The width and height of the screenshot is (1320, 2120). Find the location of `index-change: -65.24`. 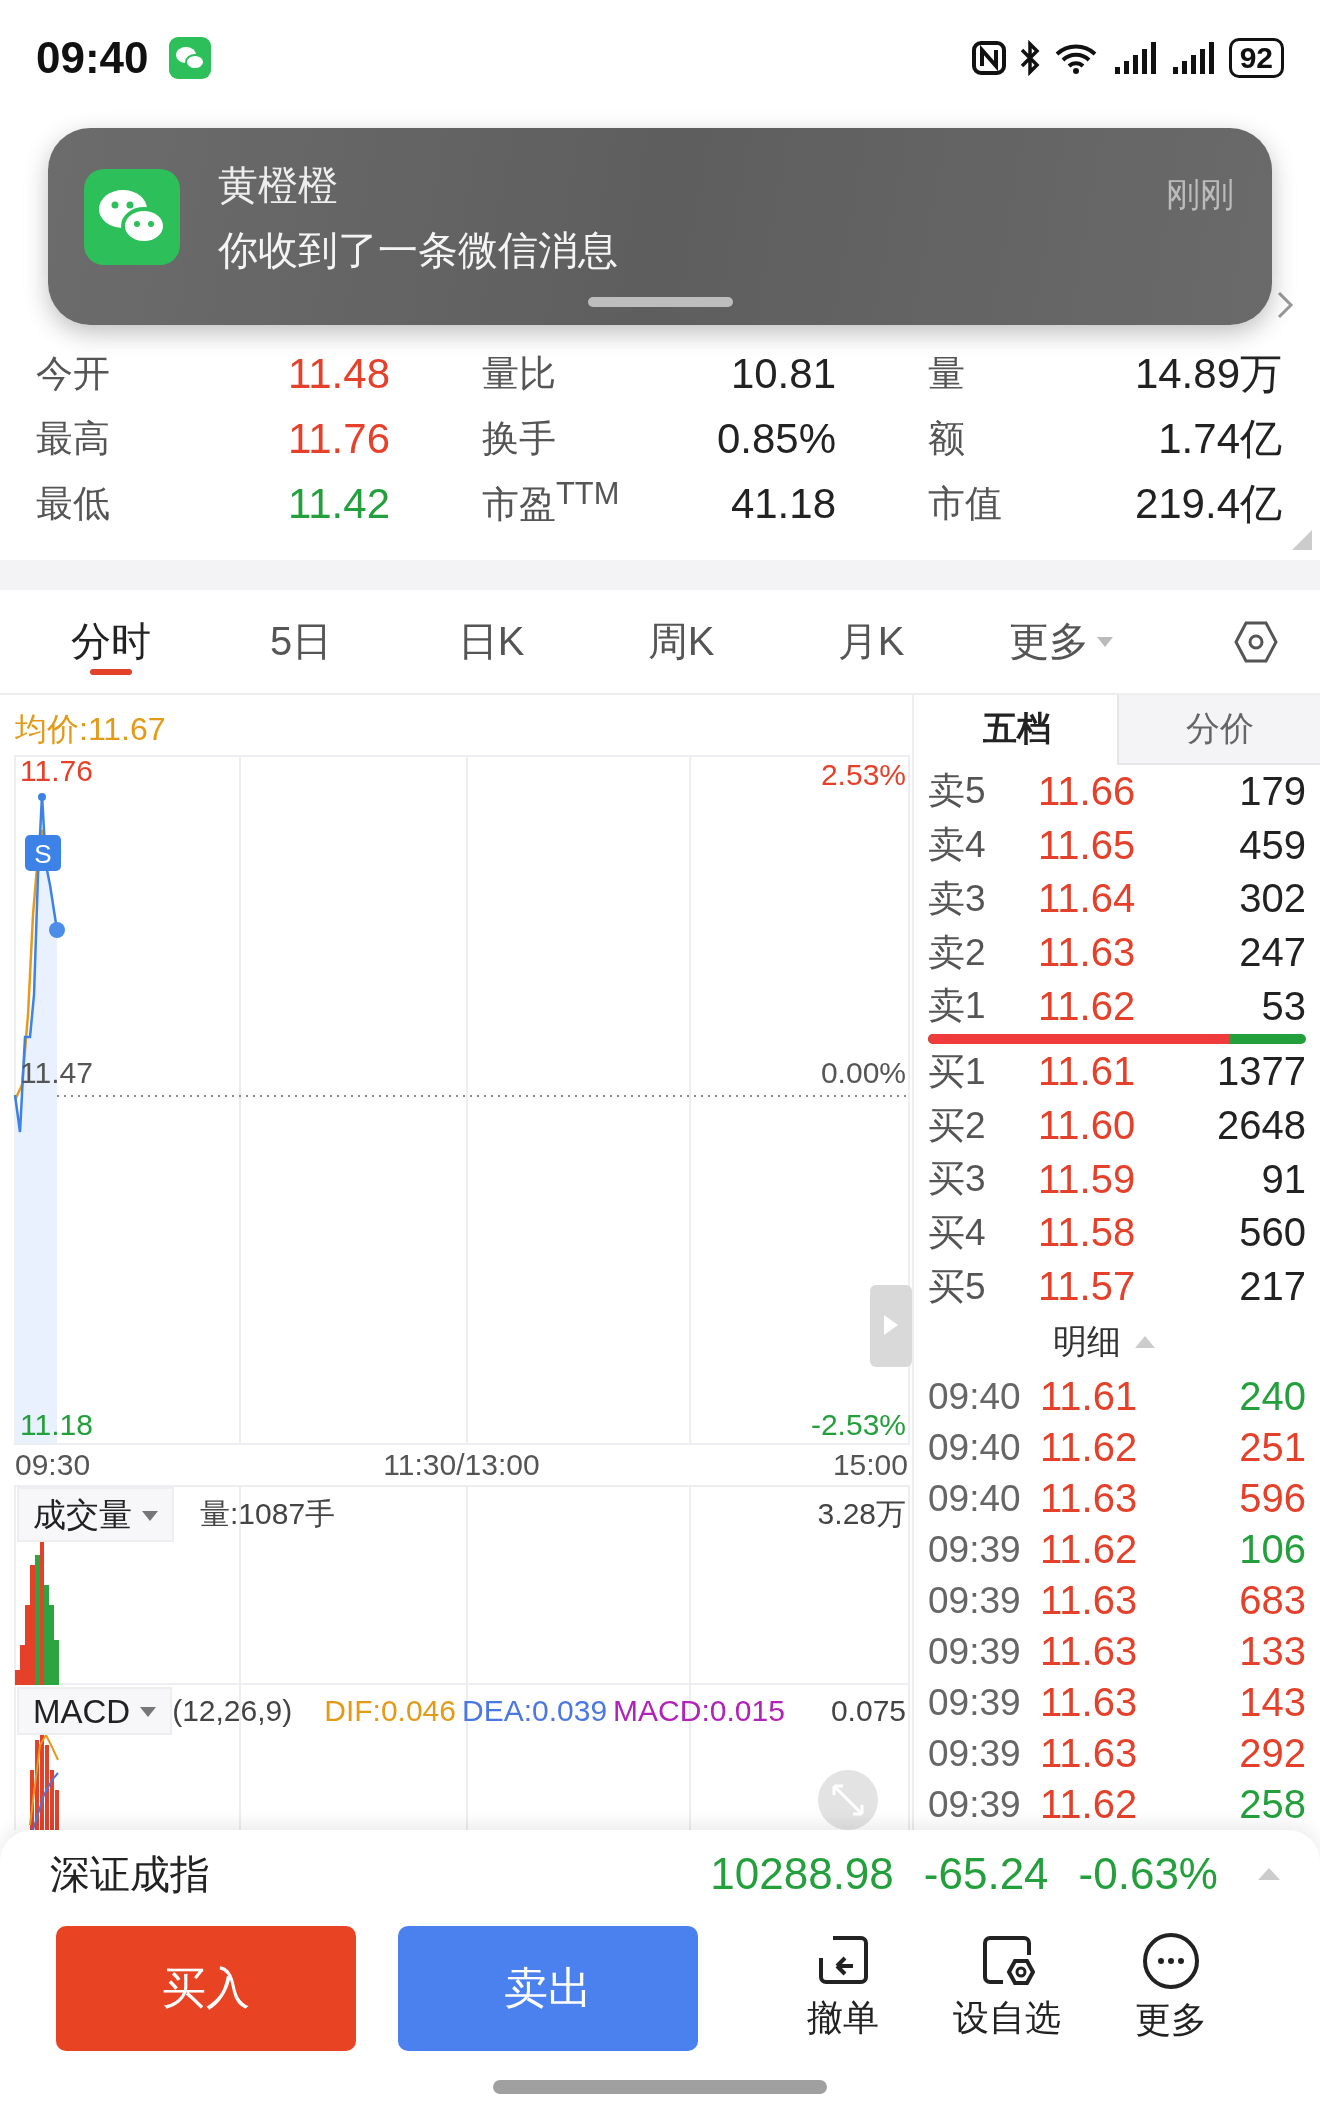

index-change: -65.24 is located at coordinates (986, 1874).